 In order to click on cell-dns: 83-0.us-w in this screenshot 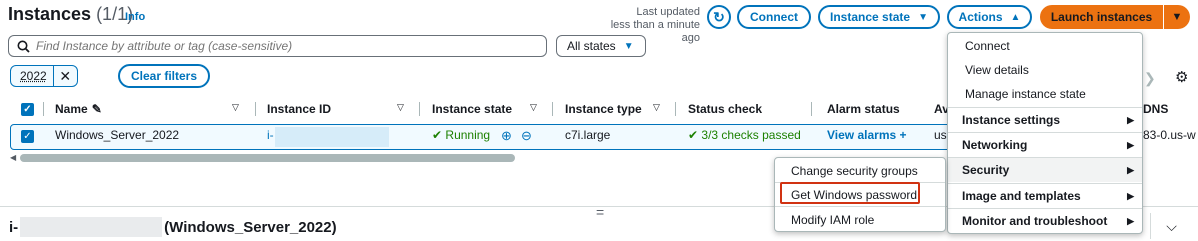, I will do `click(1169, 135)`.